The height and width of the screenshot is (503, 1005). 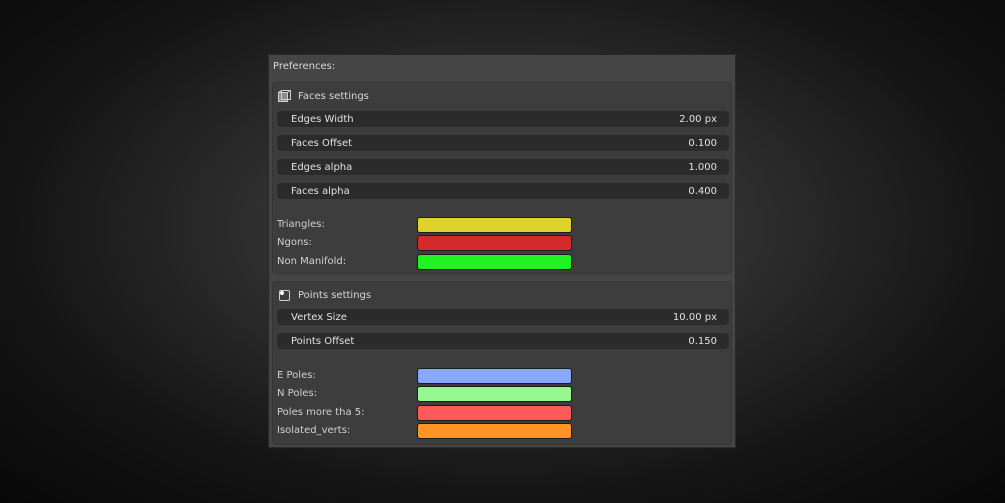 I want to click on e-poles-color-swatch, so click(x=494, y=376).